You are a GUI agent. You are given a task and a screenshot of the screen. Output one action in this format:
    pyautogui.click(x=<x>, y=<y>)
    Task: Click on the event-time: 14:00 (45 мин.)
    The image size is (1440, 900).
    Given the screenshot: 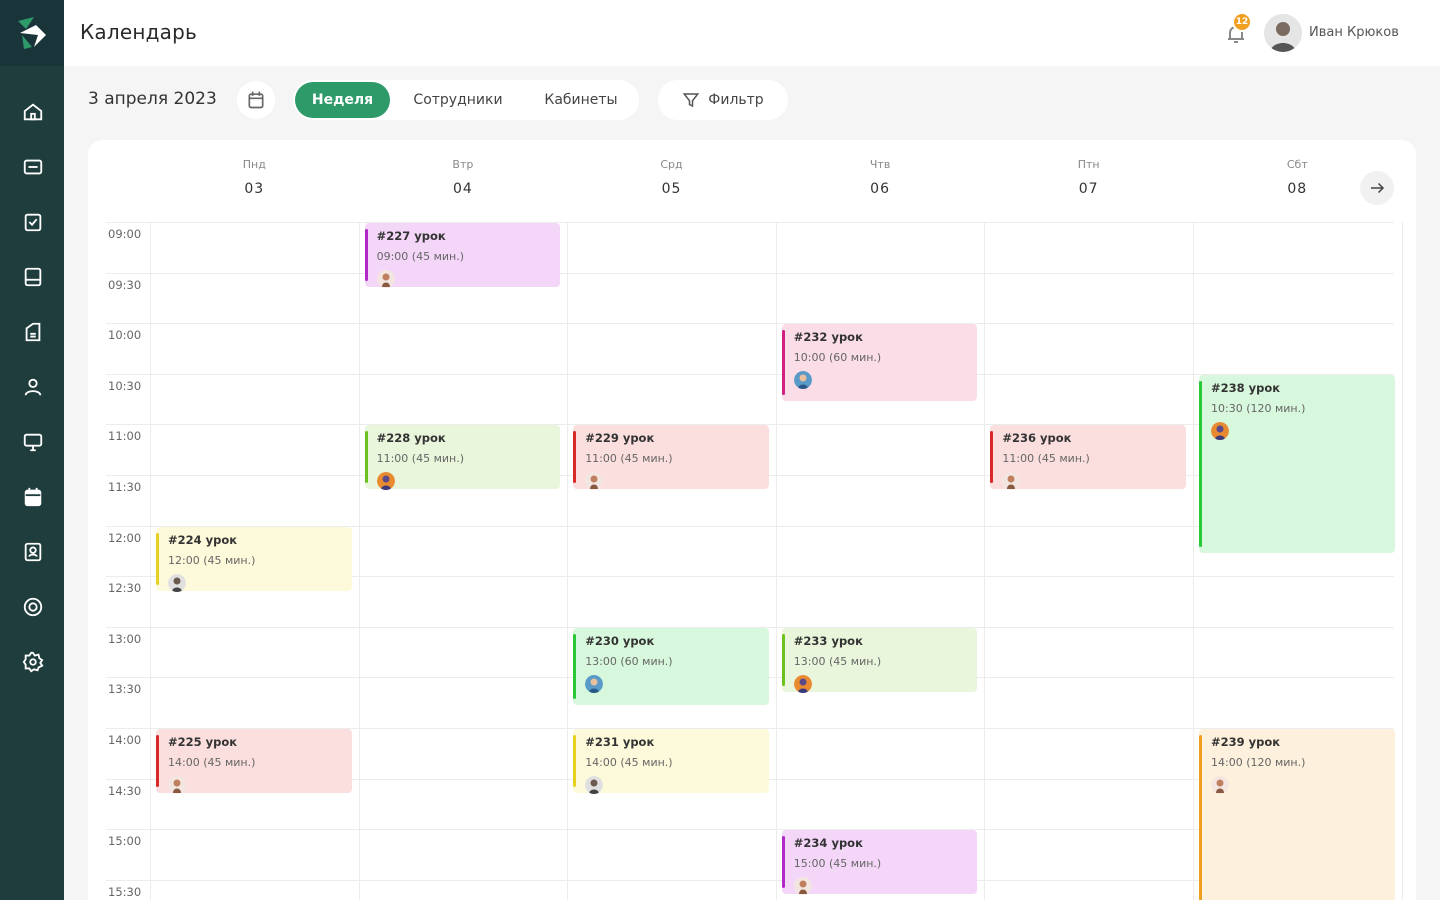 What is the action you would take?
    pyautogui.click(x=212, y=762)
    